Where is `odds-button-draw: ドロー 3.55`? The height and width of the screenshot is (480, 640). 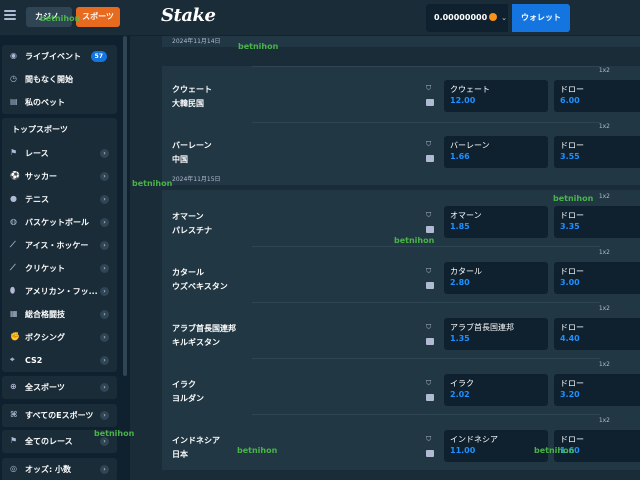
odds-button-draw: ドロー 3.55 is located at coordinates (597, 152).